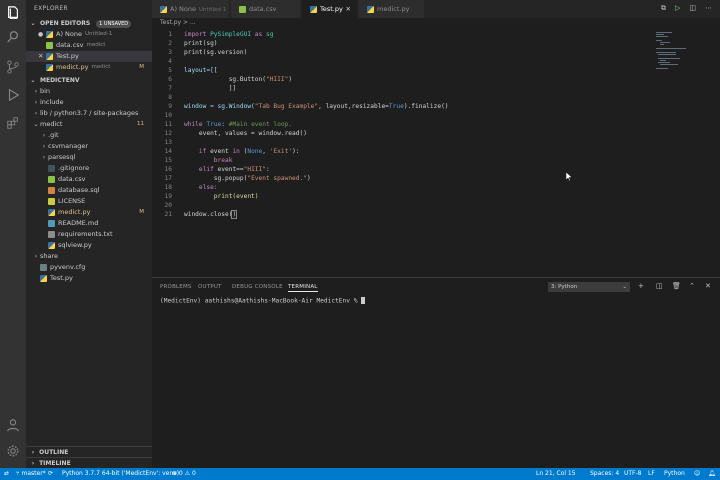  Describe the element at coordinates (257, 287) in the screenshot. I see `tab-debug-console: DEBUG CONSOLE` at that location.